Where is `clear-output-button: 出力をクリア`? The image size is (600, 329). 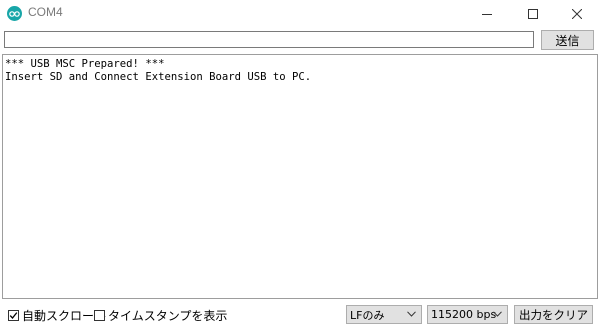
clear-output-button: 出力をクリア is located at coordinates (553, 314).